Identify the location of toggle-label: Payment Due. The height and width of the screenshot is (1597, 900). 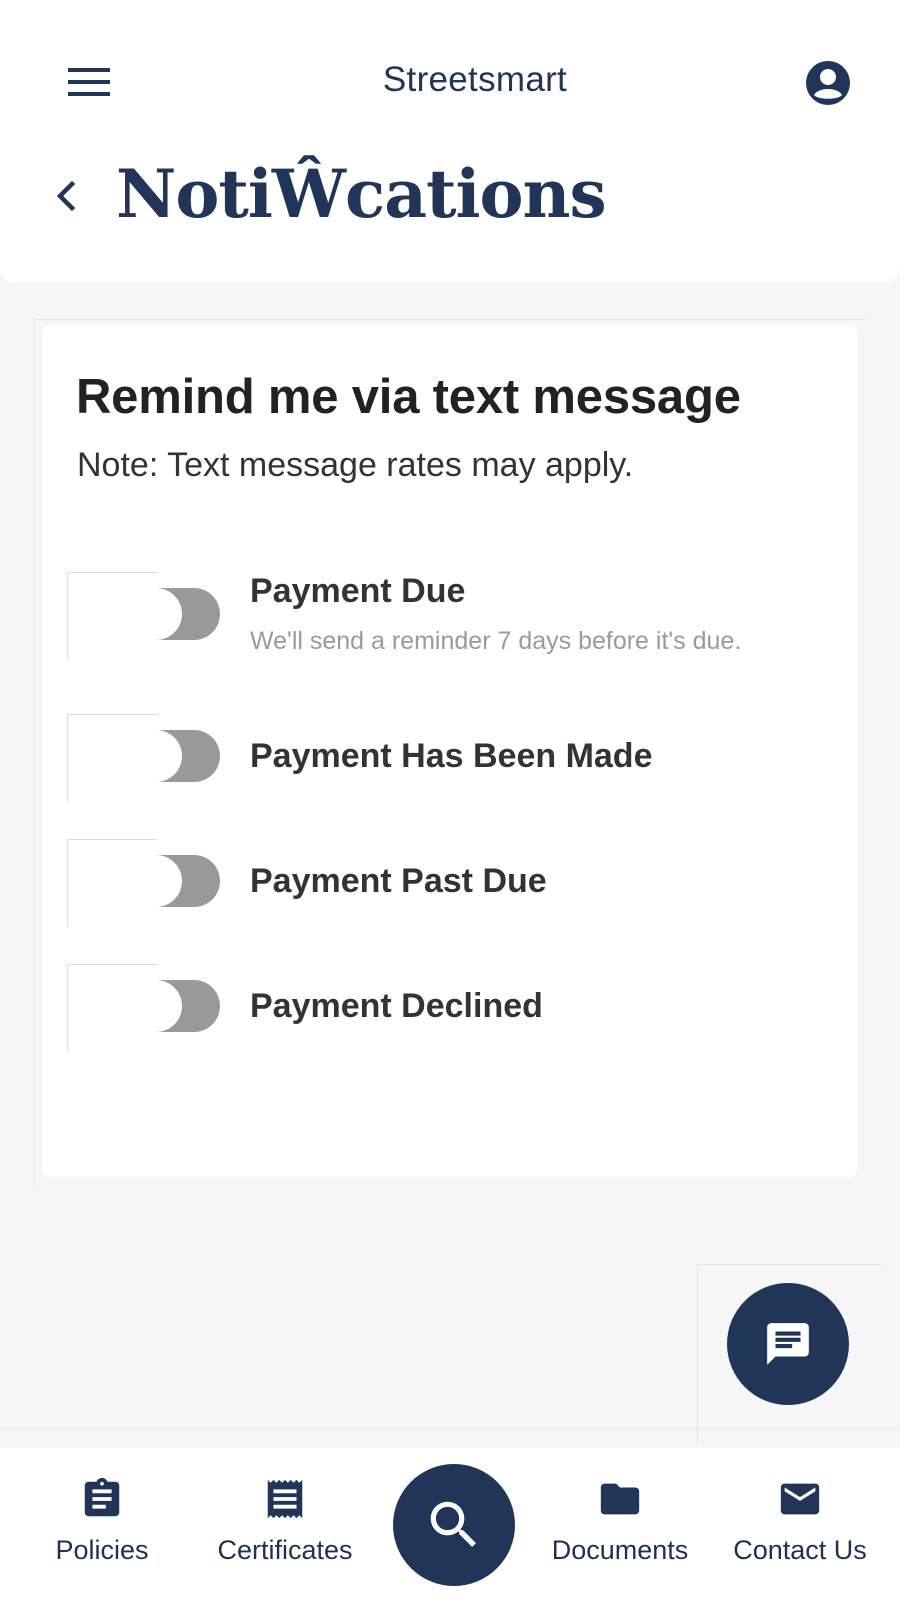
(358, 591).